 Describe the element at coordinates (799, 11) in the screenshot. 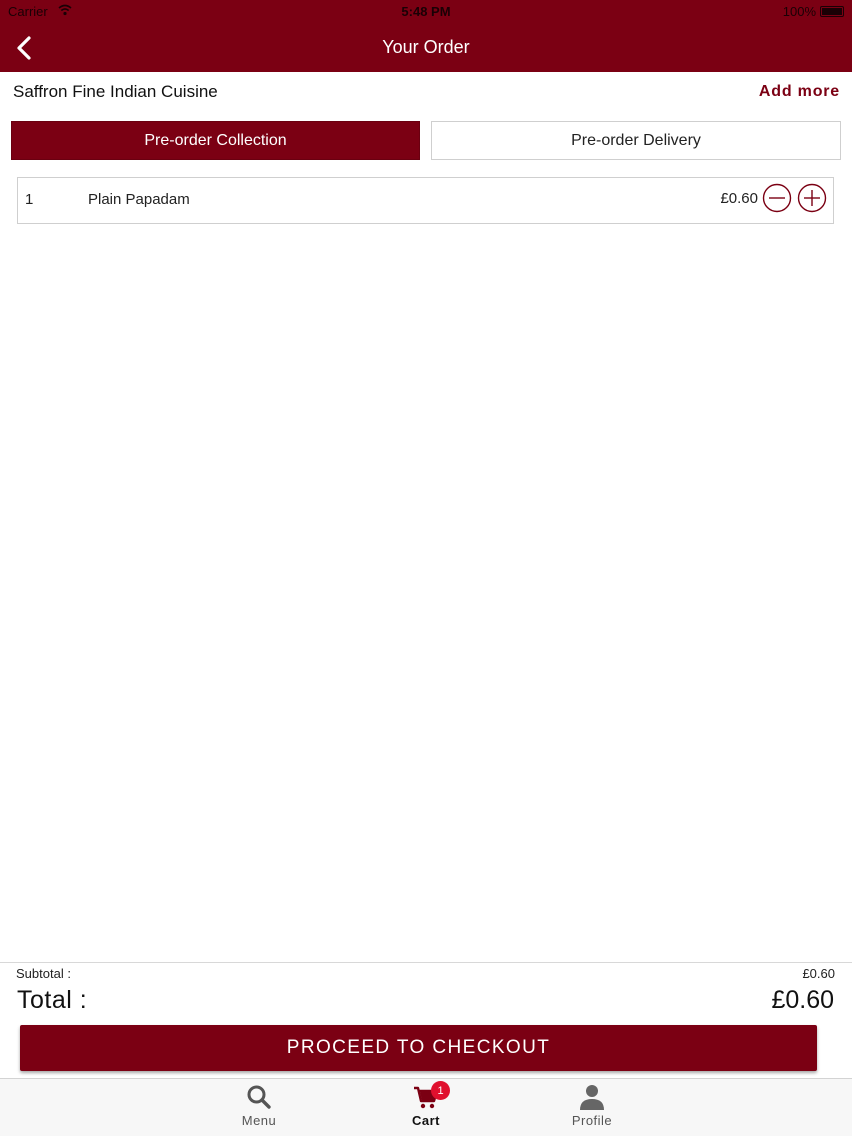

I see `battery-percent: 100%` at that location.